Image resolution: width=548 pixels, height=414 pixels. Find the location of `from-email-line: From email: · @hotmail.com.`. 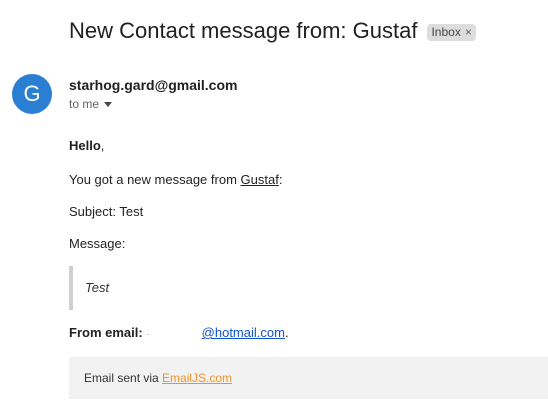

from-email-line: From email: · @hotmail.com. is located at coordinates (179, 332).